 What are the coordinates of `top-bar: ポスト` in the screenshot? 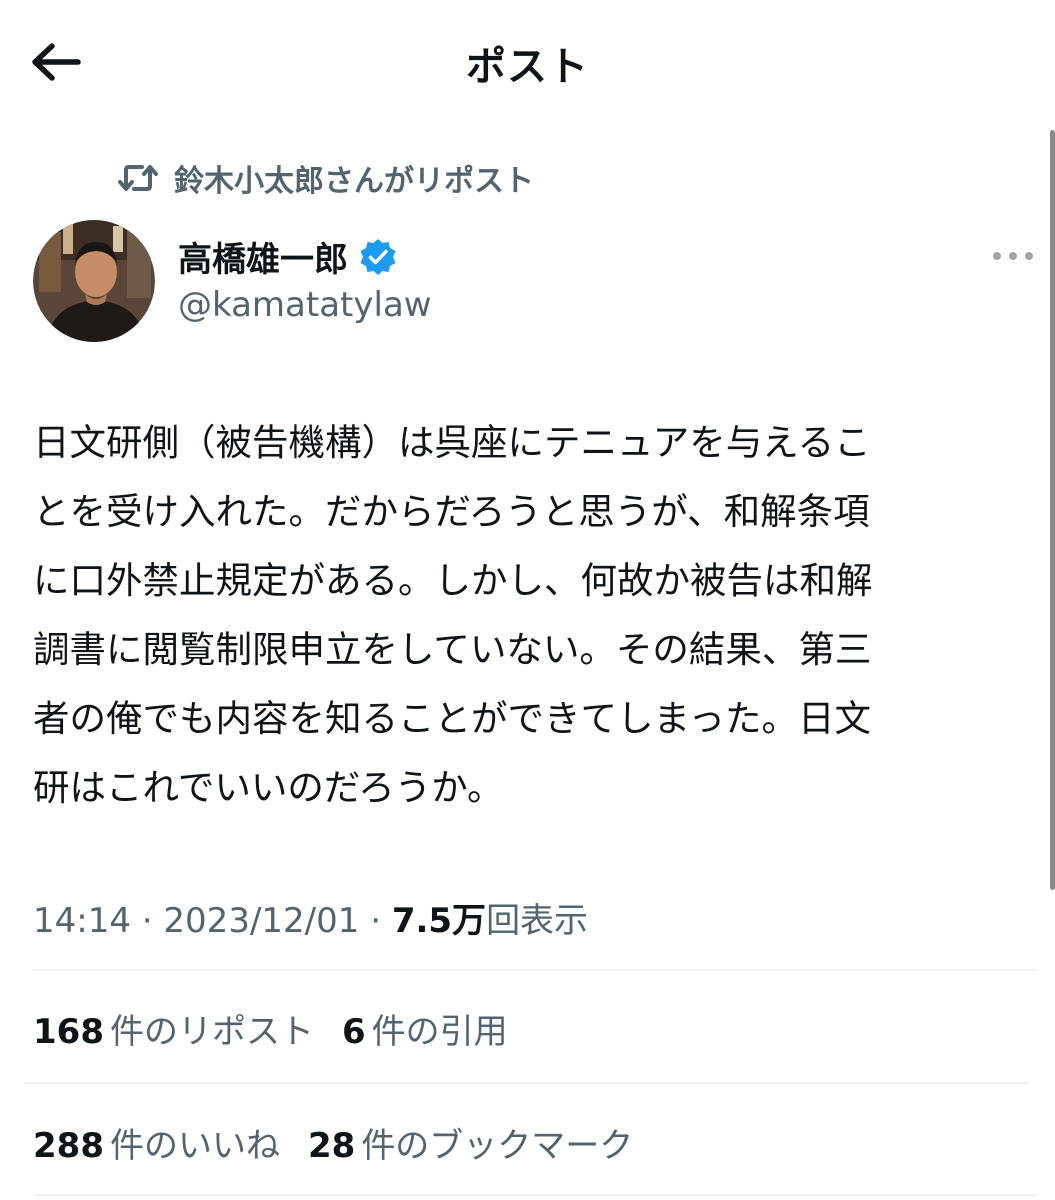 It's located at (527, 60).